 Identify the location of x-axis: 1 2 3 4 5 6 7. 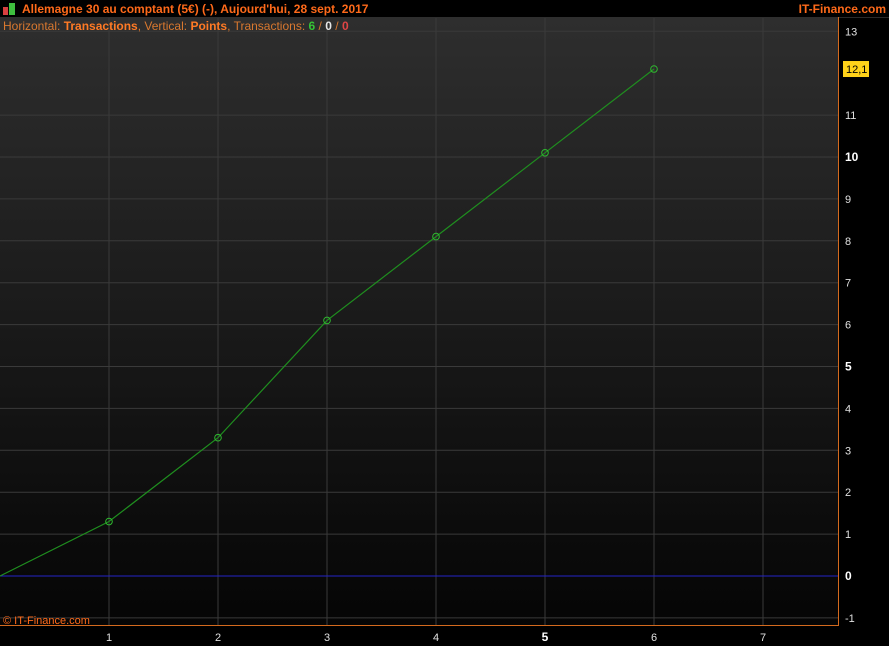
(436, 637).